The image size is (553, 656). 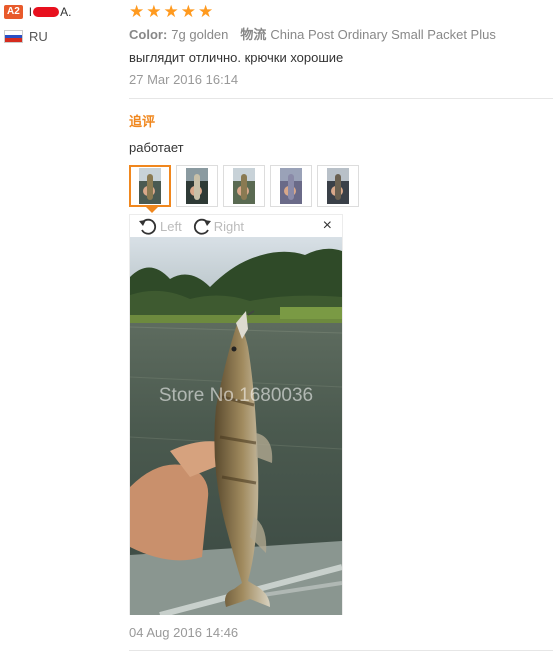 I want to click on star-rating: ★ ★ ★ ★ ★, so click(x=341, y=11).